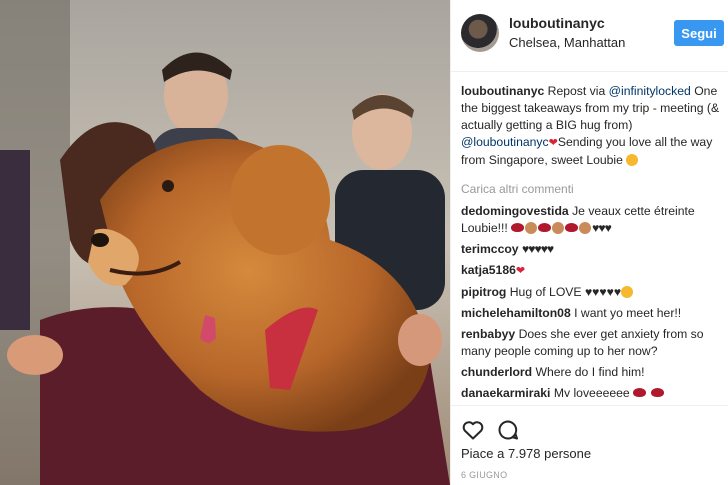 This screenshot has width=728, height=485. Describe the element at coordinates (592, 271) in the screenshot. I see `comment-item: katja5186❤` at that location.